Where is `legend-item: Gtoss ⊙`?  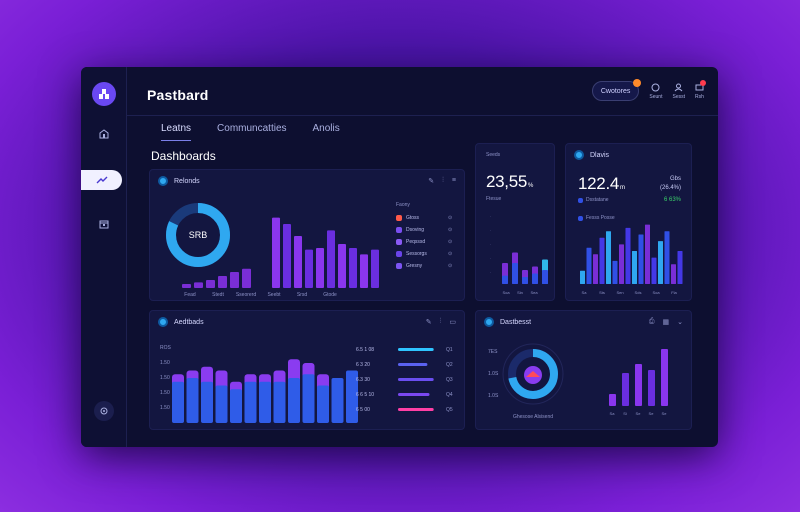
legend-item: Gtoss ⊙ is located at coordinates (424, 218).